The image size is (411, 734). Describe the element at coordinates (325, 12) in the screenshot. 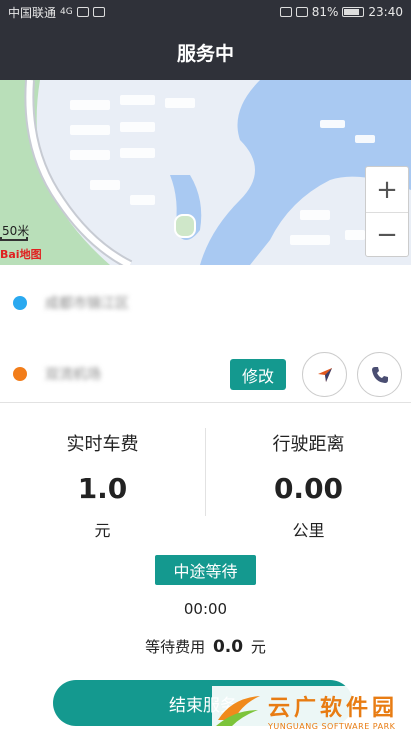

I see `battery-percent: 81%` at that location.